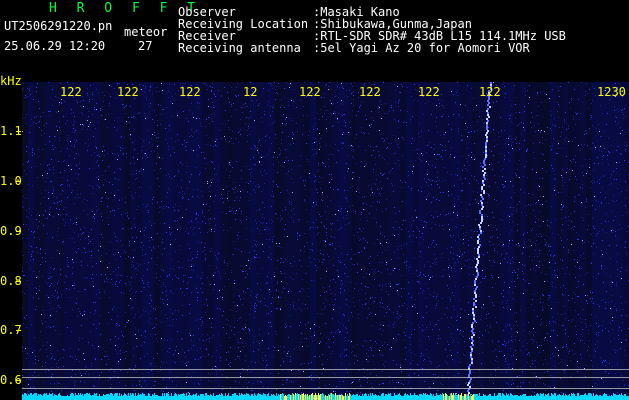  What do you see at coordinates (128, 92) in the screenshot?
I see `x-tick-2: 122` at bounding box center [128, 92].